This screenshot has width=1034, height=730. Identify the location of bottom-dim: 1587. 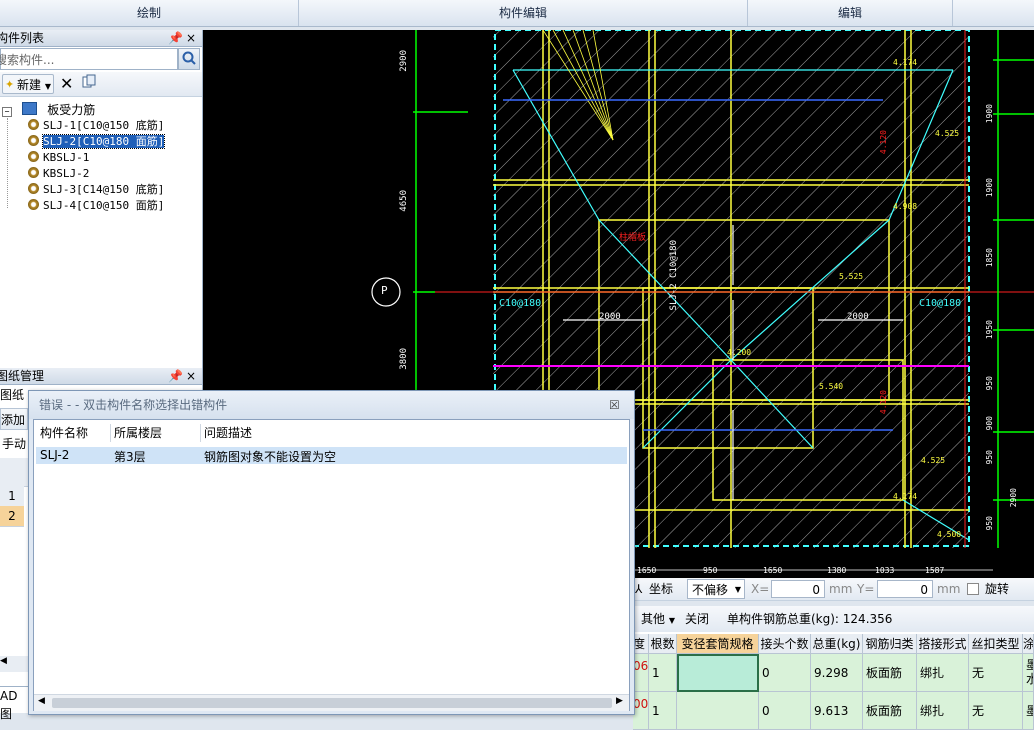
(935, 570).